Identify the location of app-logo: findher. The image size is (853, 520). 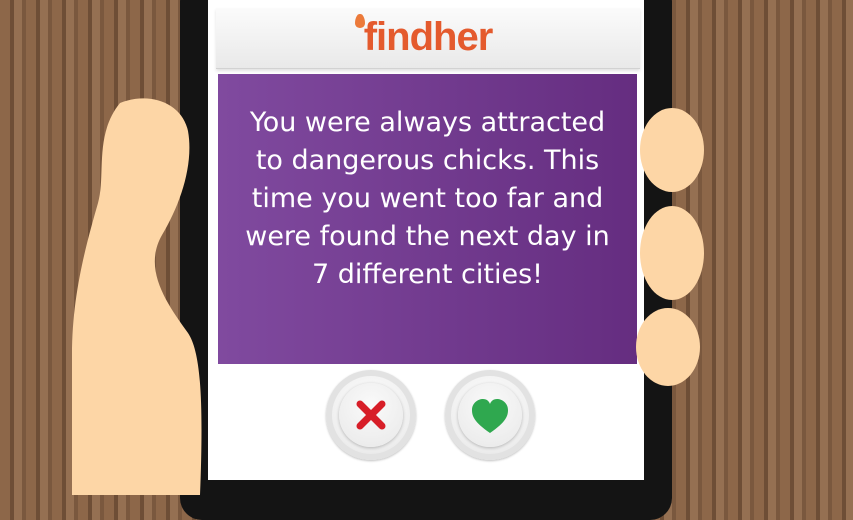
(428, 37).